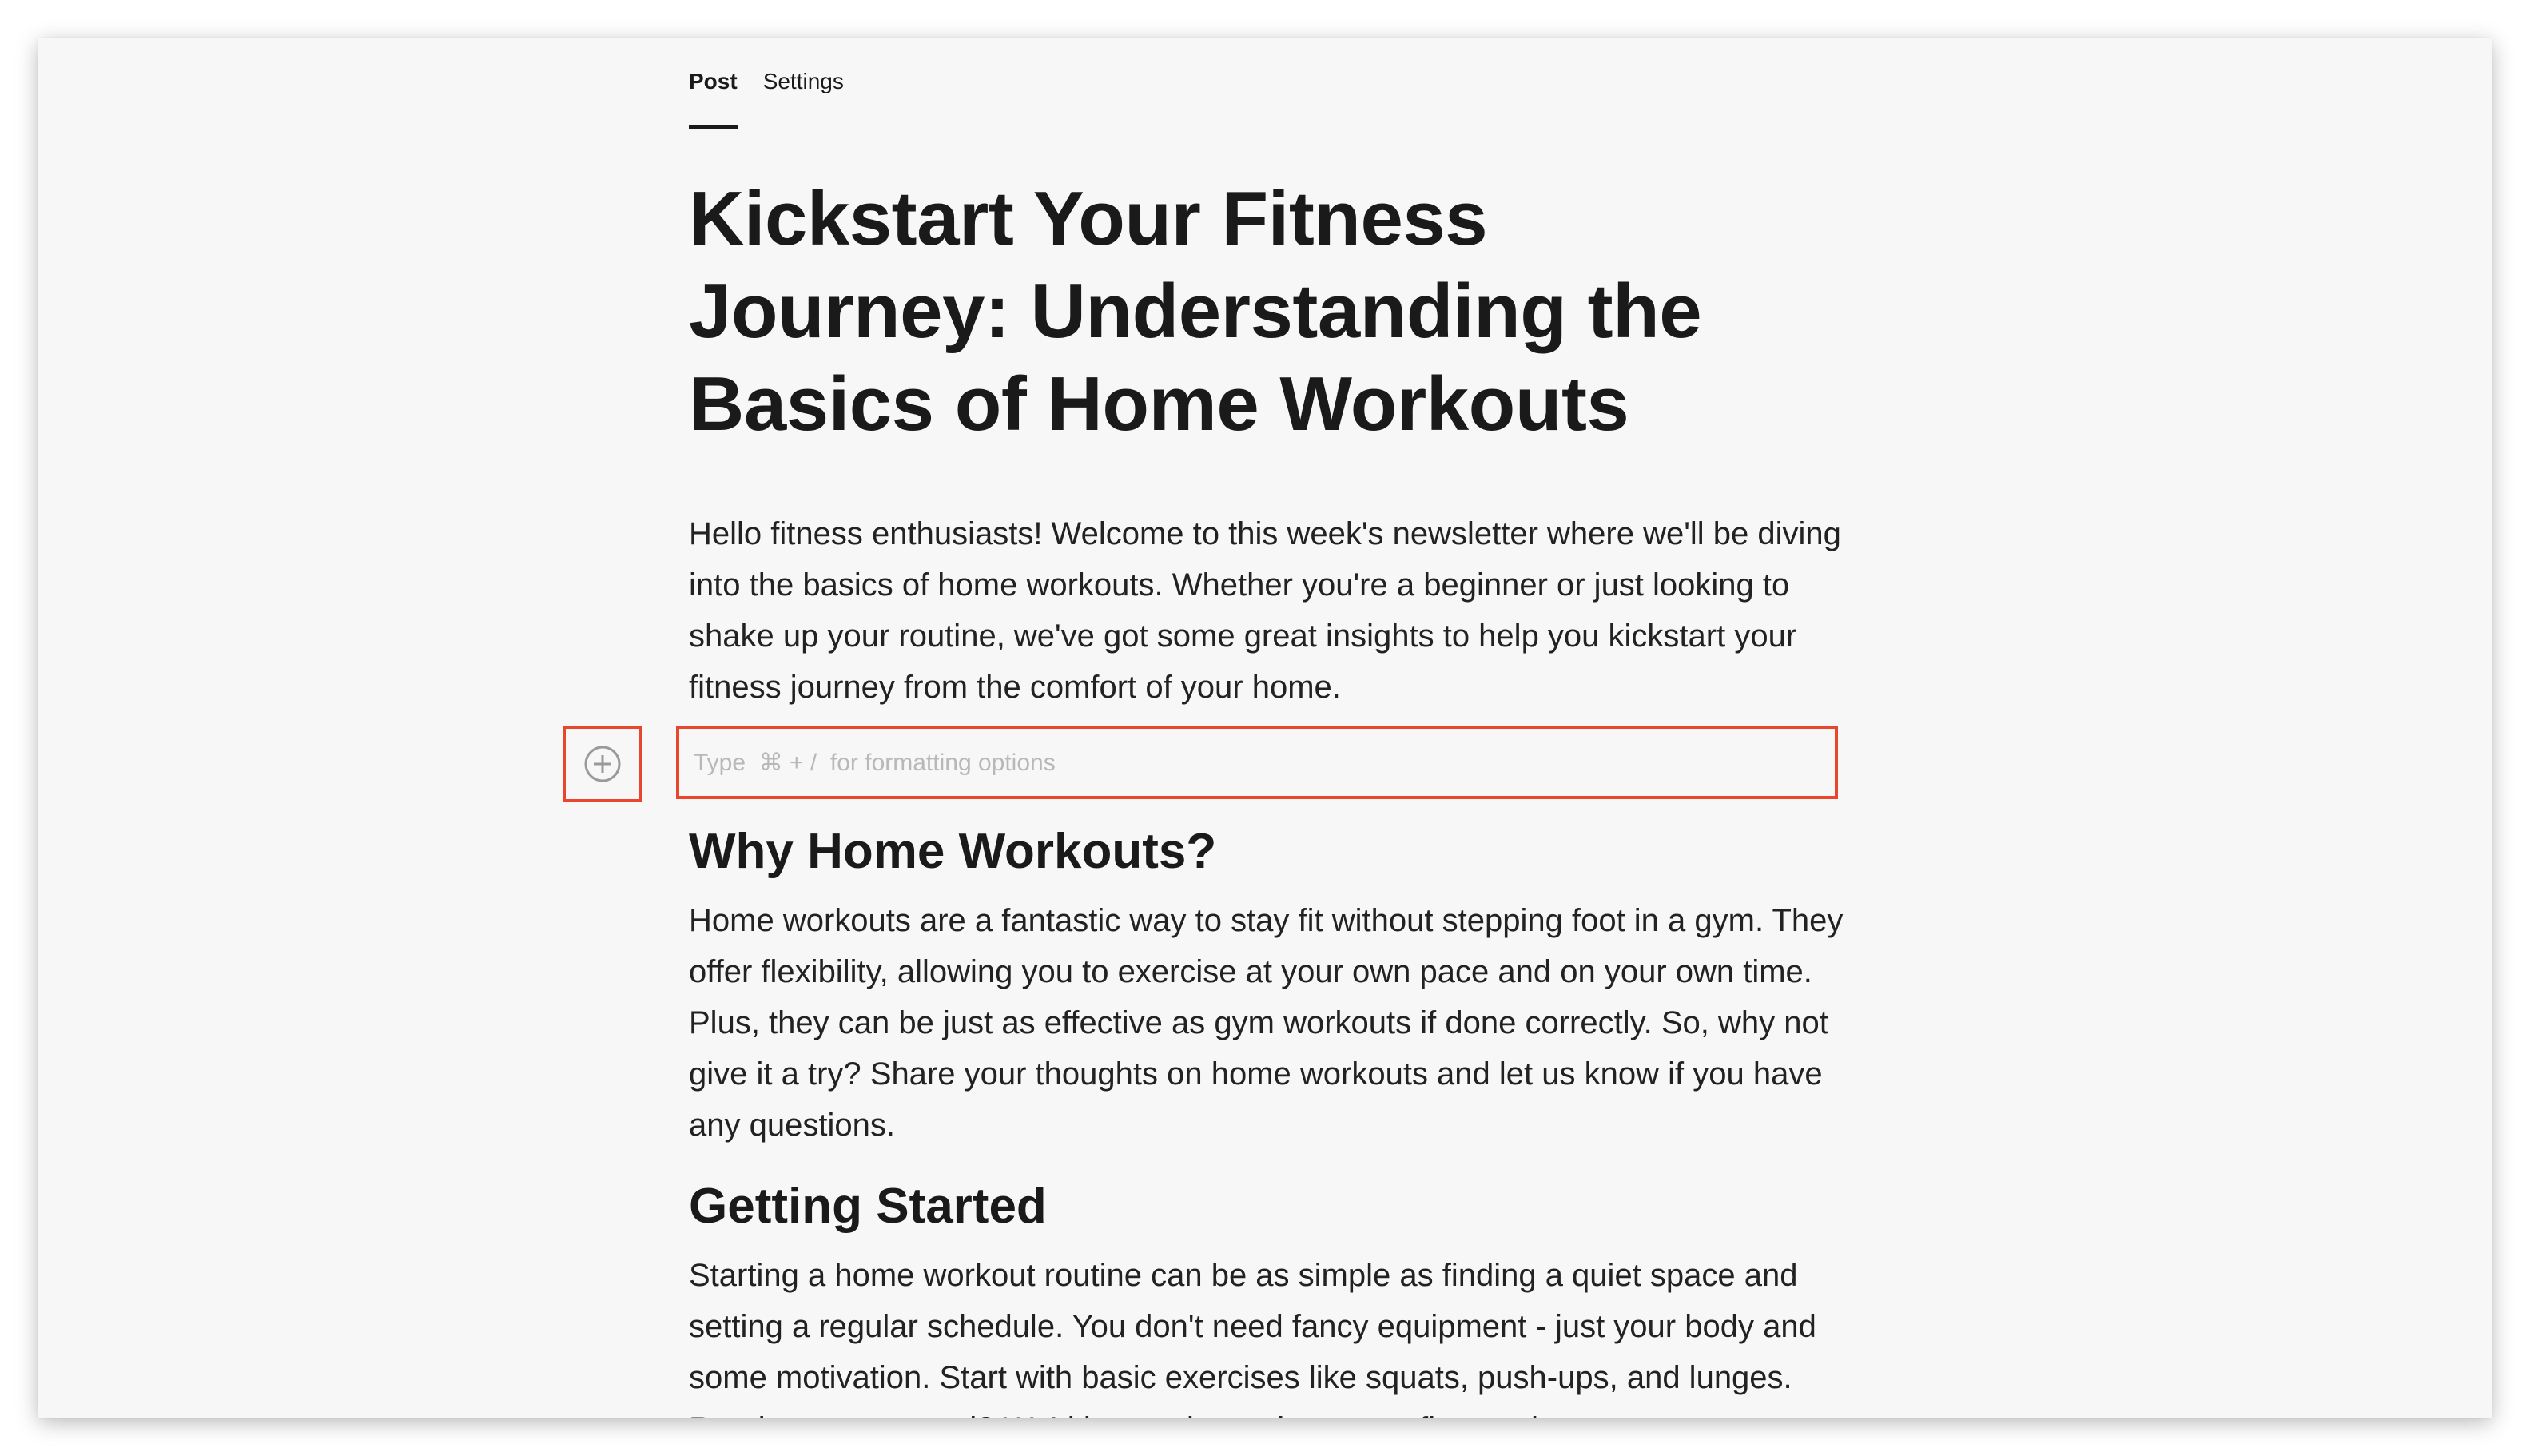  I want to click on section-heading: Getting Started, so click(1288, 1207).